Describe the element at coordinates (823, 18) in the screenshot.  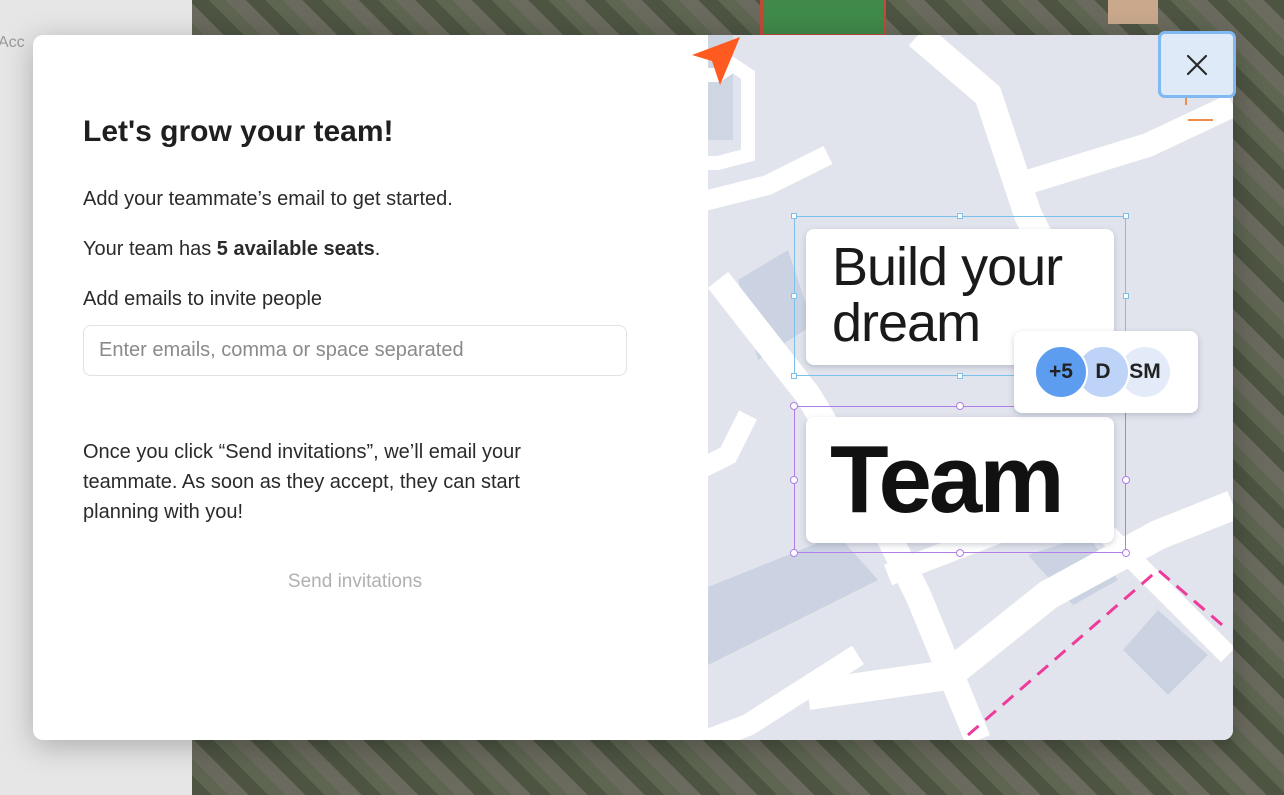
I see `background-sports-field` at that location.